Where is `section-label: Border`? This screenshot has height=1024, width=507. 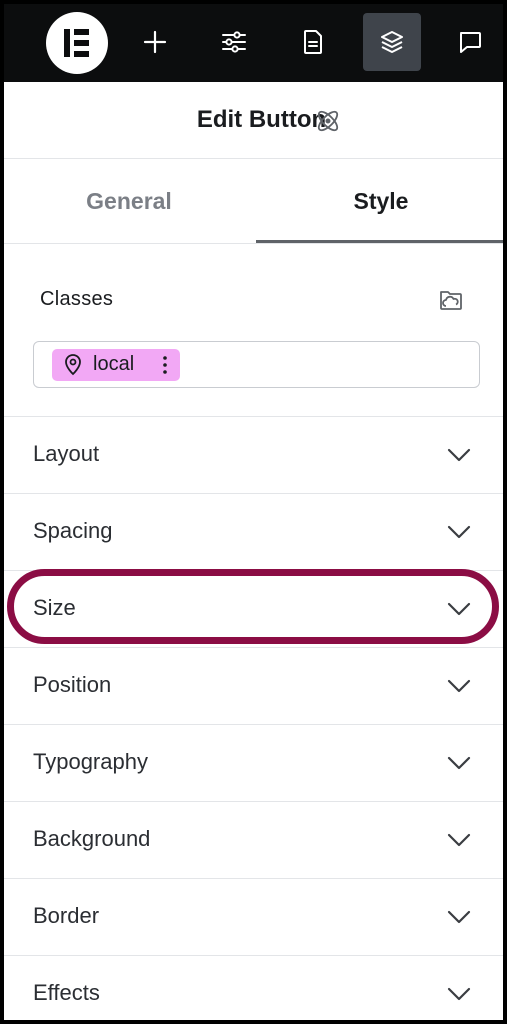
section-label: Border is located at coordinates (66, 915).